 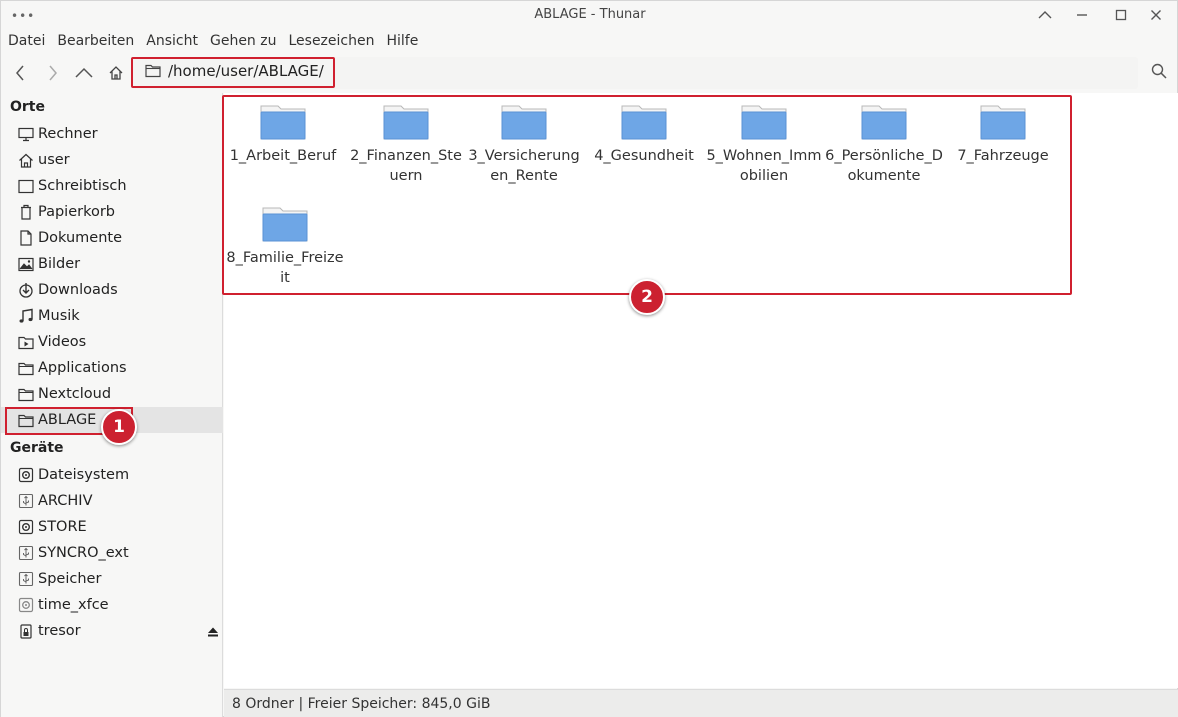 What do you see at coordinates (54, 160) in the screenshot?
I see `sidebar-item-label: user` at bounding box center [54, 160].